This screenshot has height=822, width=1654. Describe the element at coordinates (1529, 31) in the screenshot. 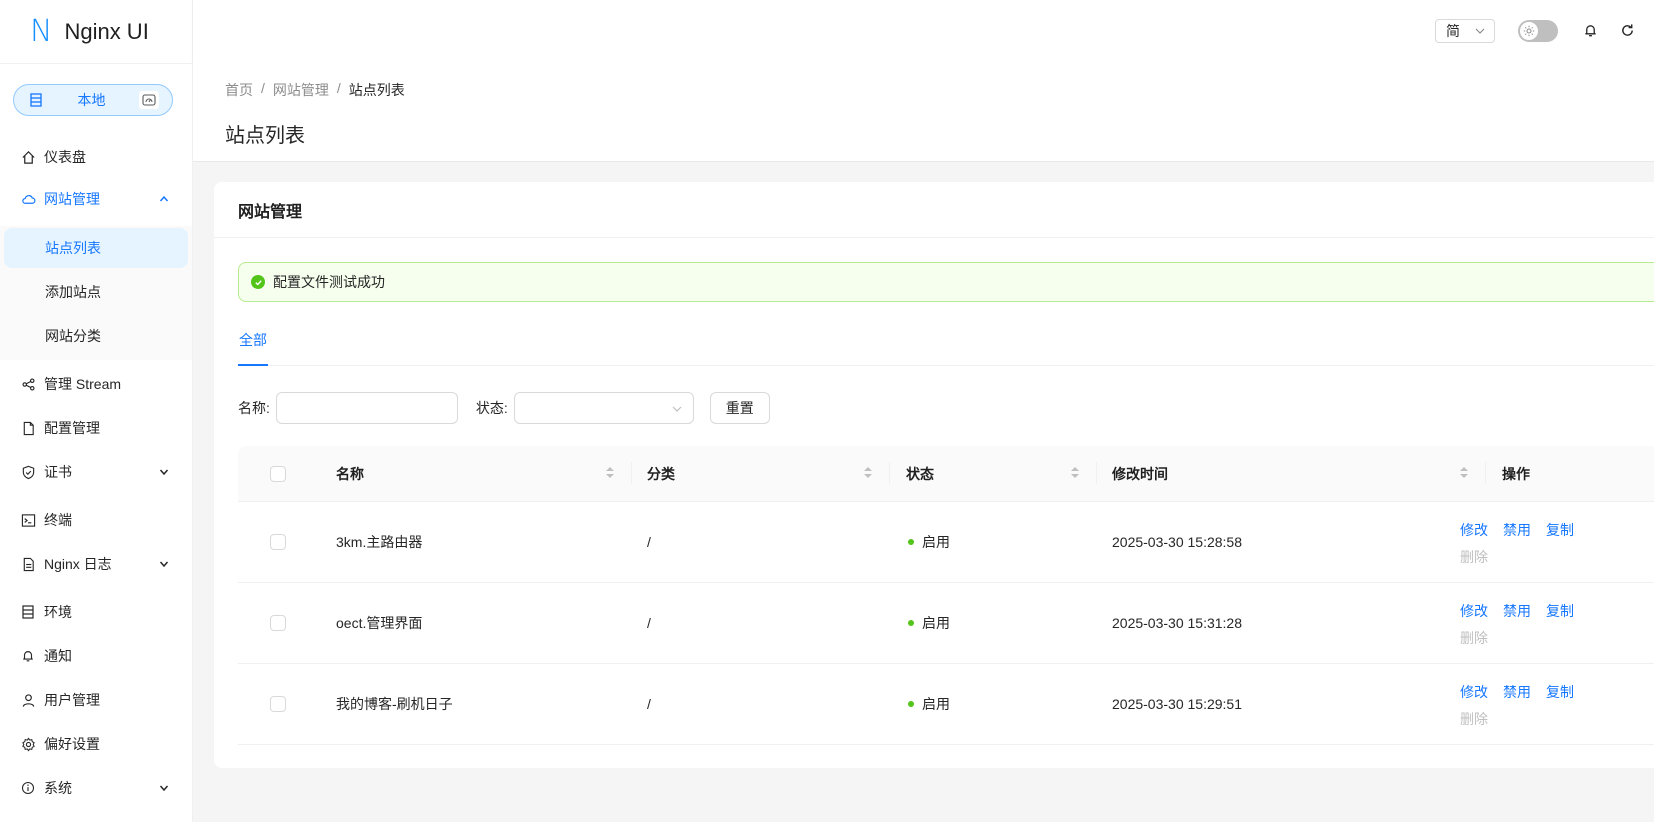

I see `sun-icon` at that location.